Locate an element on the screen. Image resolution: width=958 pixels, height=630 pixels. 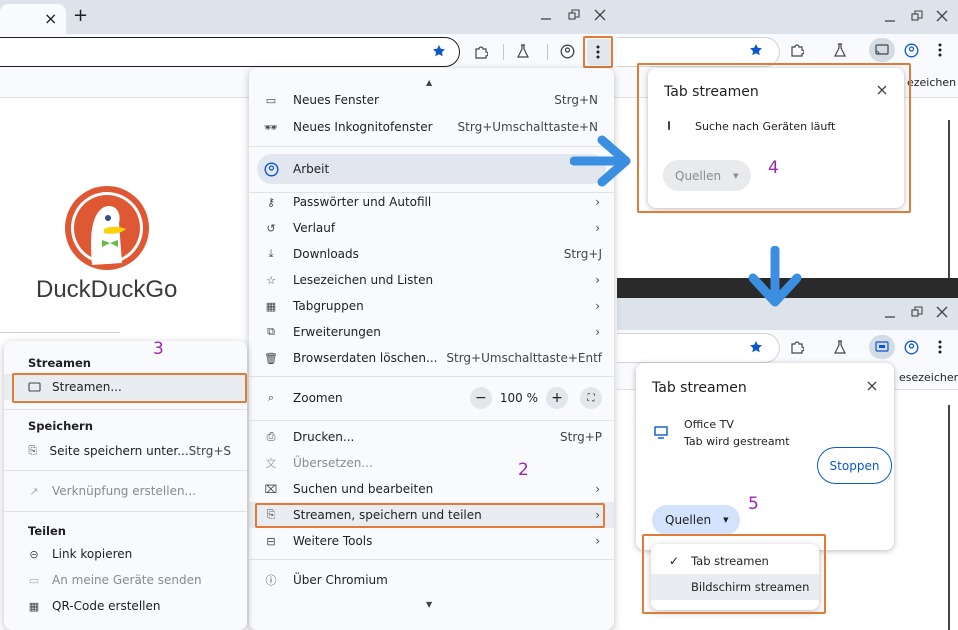
find-icon: ⌧ is located at coordinates (271, 489).